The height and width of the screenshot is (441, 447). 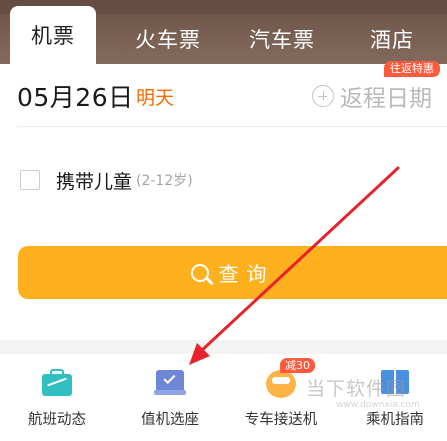 I want to click on service-checkin-seat: 值机选座, so click(x=170, y=397).